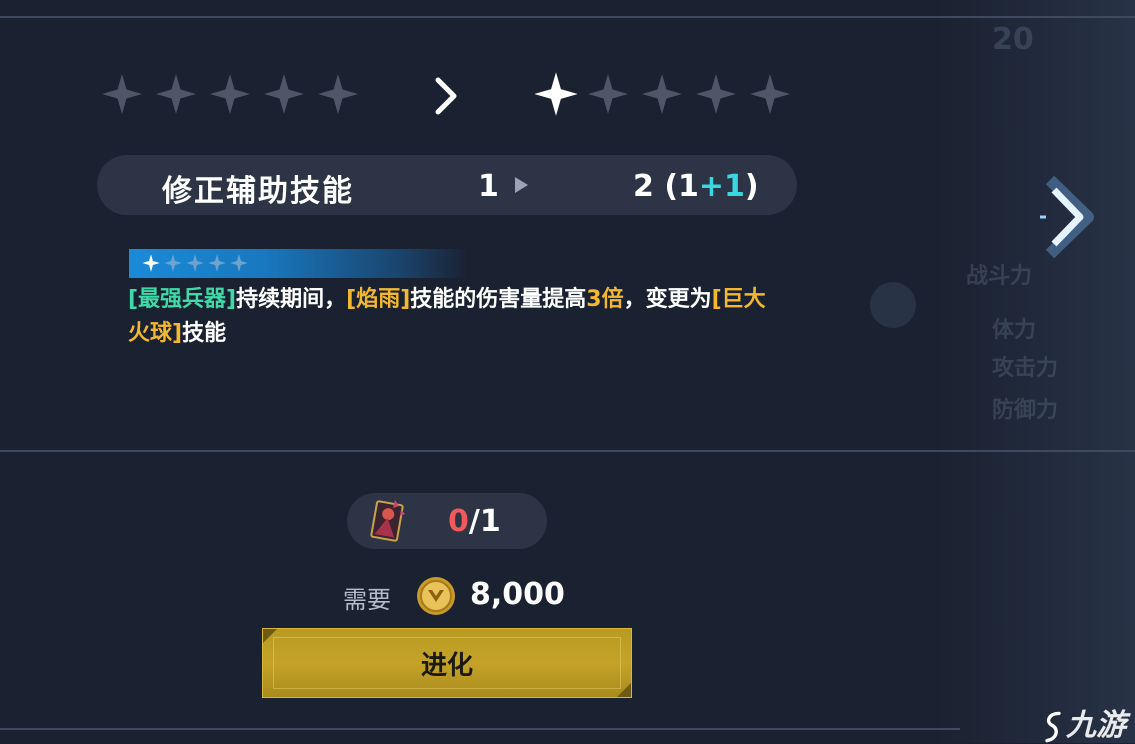 This screenshot has height=744, width=1135. Describe the element at coordinates (291, 299) in the screenshot. I see `description-text: 持续期间，` at that location.